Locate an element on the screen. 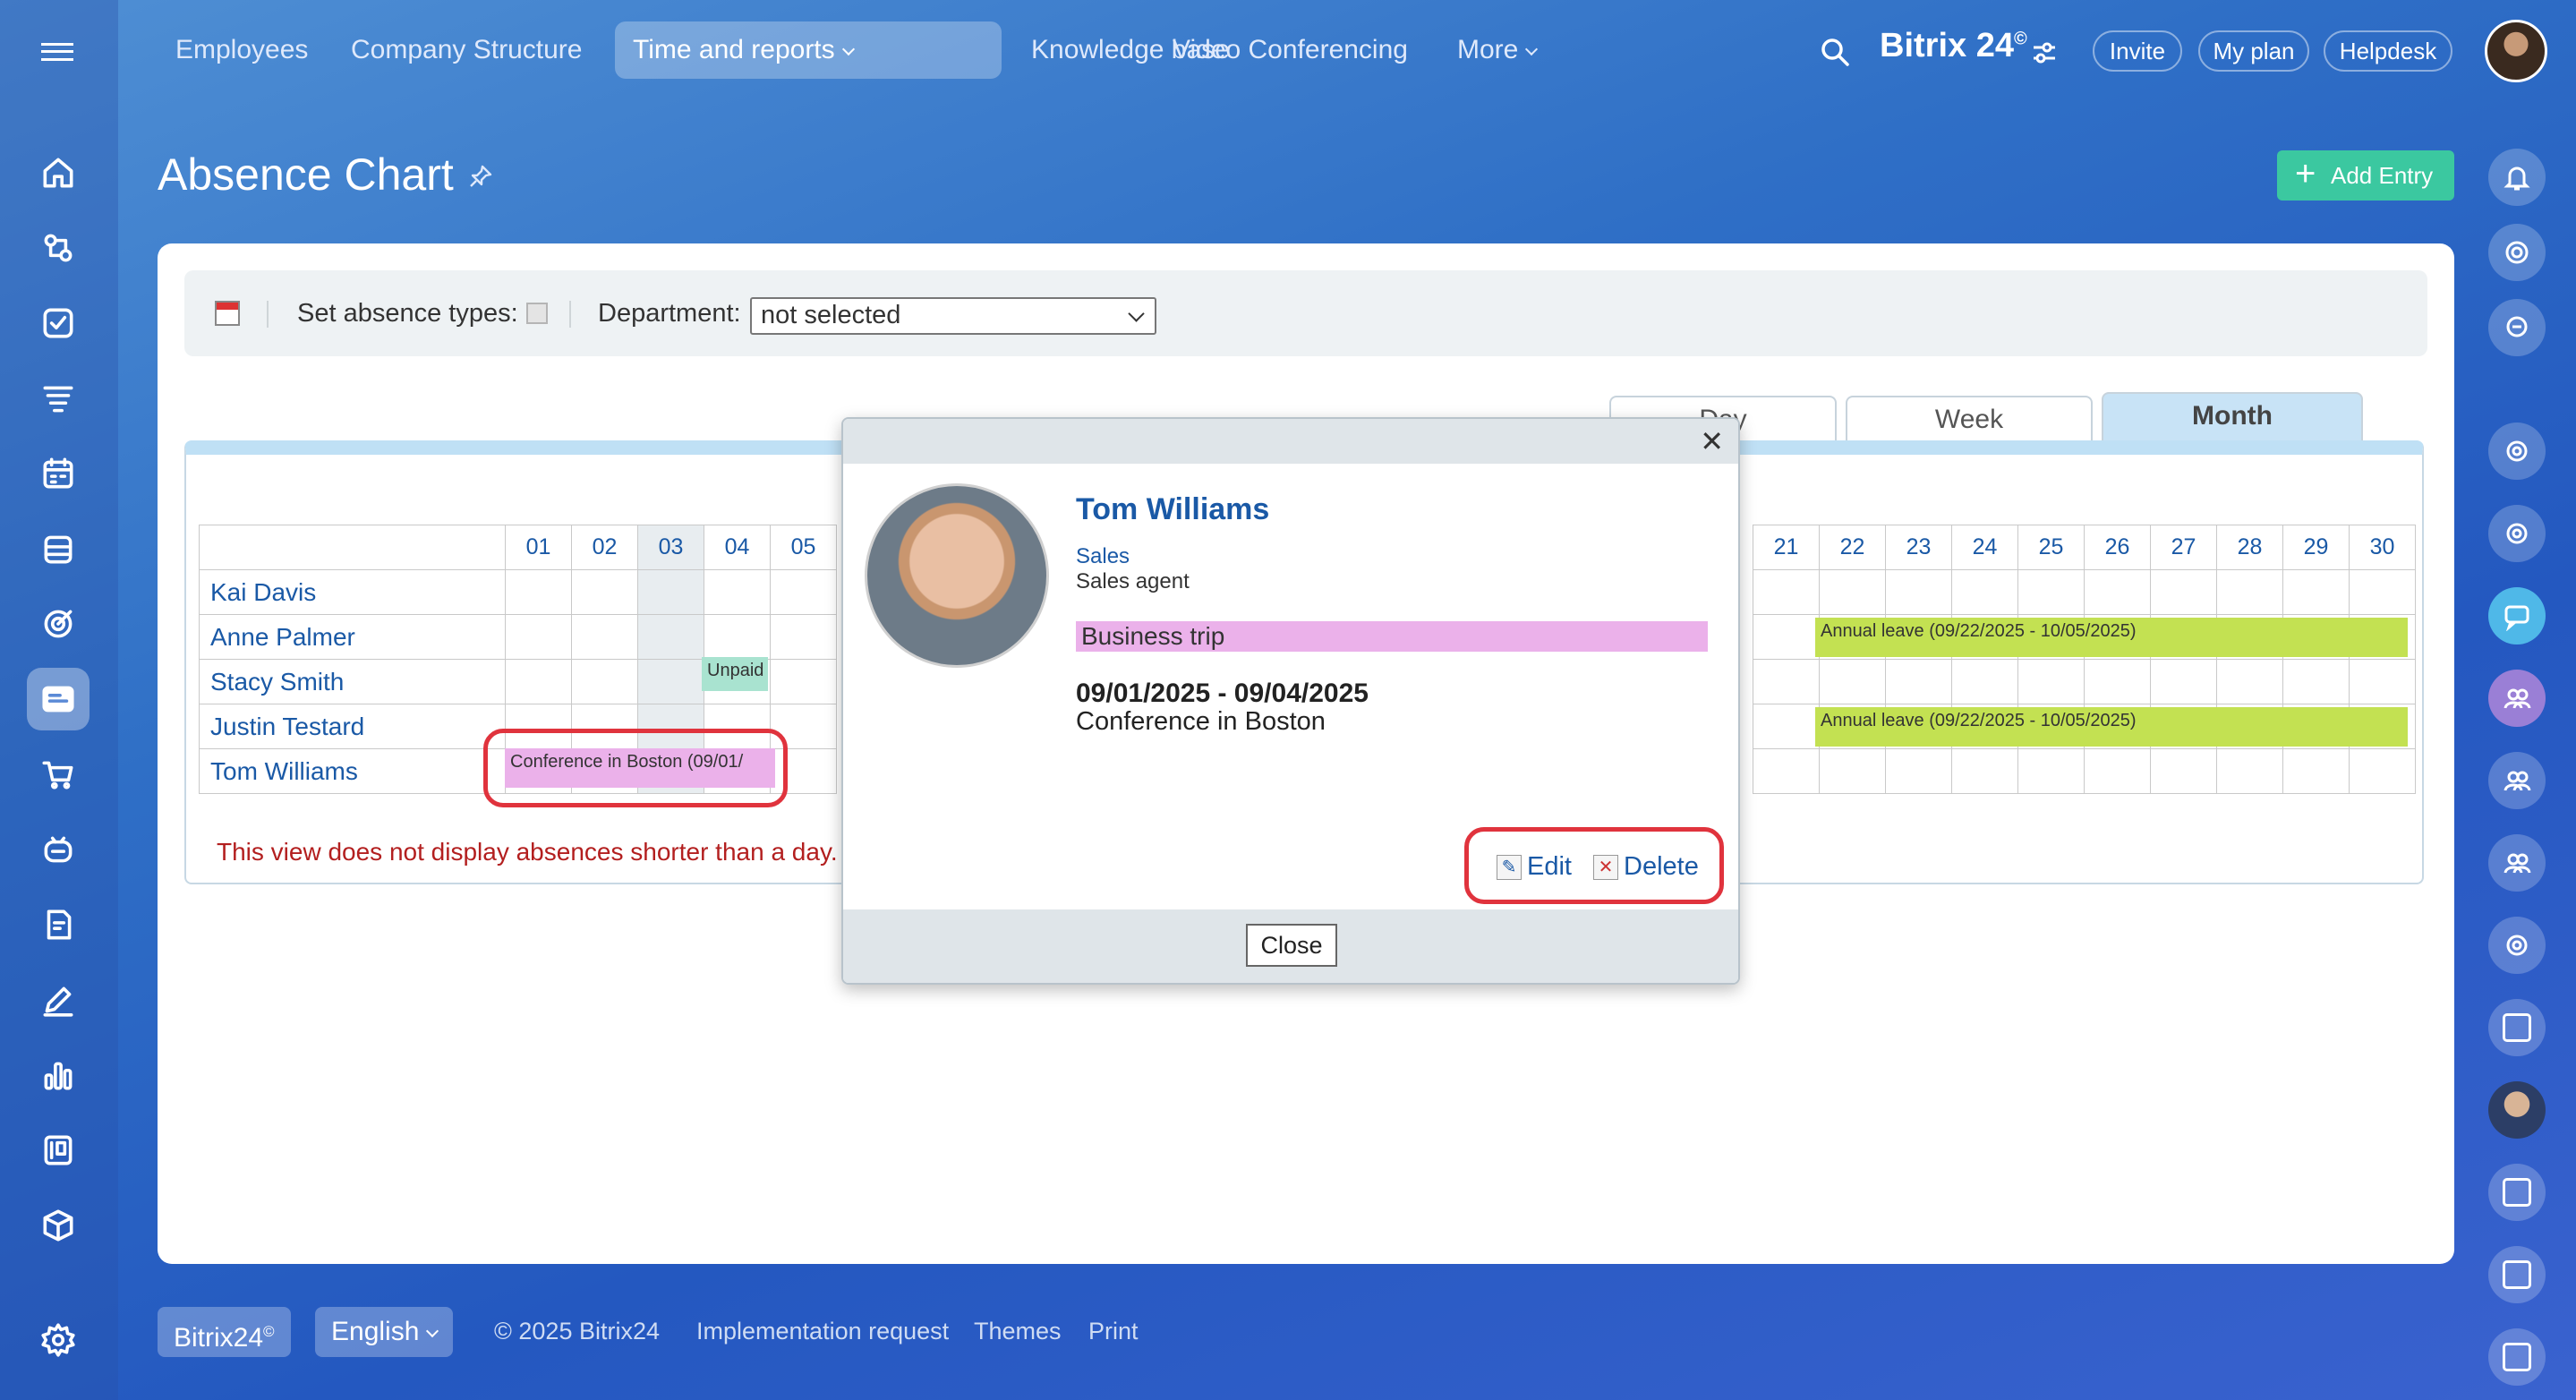 The height and width of the screenshot is (1400, 2576). chat-icon is located at coordinates (2517, 616).